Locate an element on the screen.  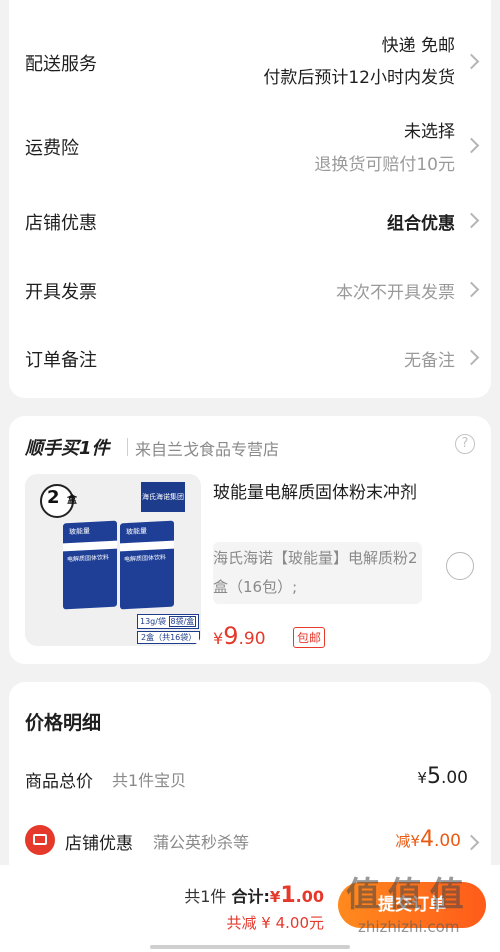
divider is located at coordinates (127, 447).